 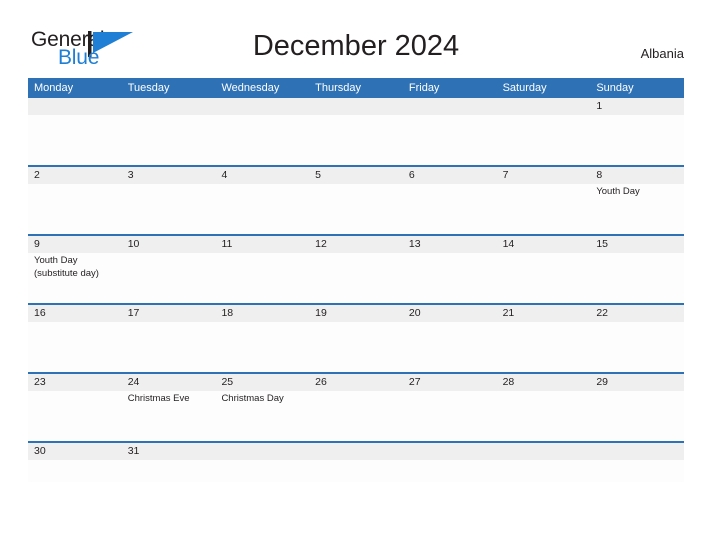 What do you see at coordinates (544, 382) in the screenshot?
I see `day-number-28: 28` at bounding box center [544, 382].